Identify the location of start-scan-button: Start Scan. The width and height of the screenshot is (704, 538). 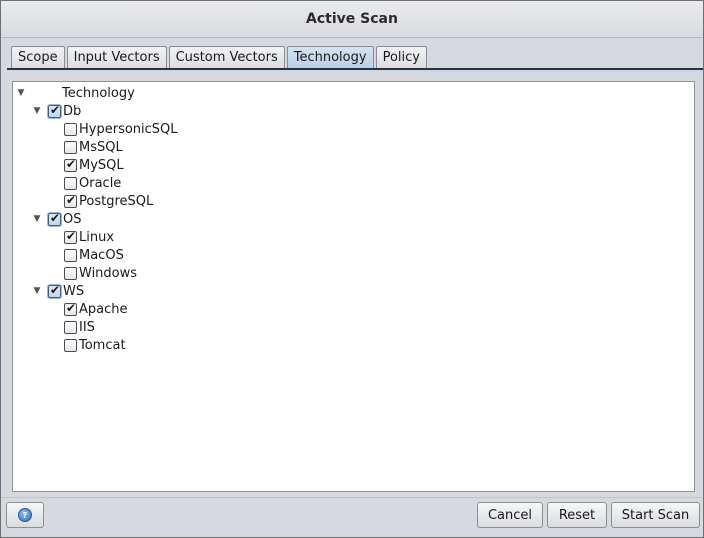
(655, 515).